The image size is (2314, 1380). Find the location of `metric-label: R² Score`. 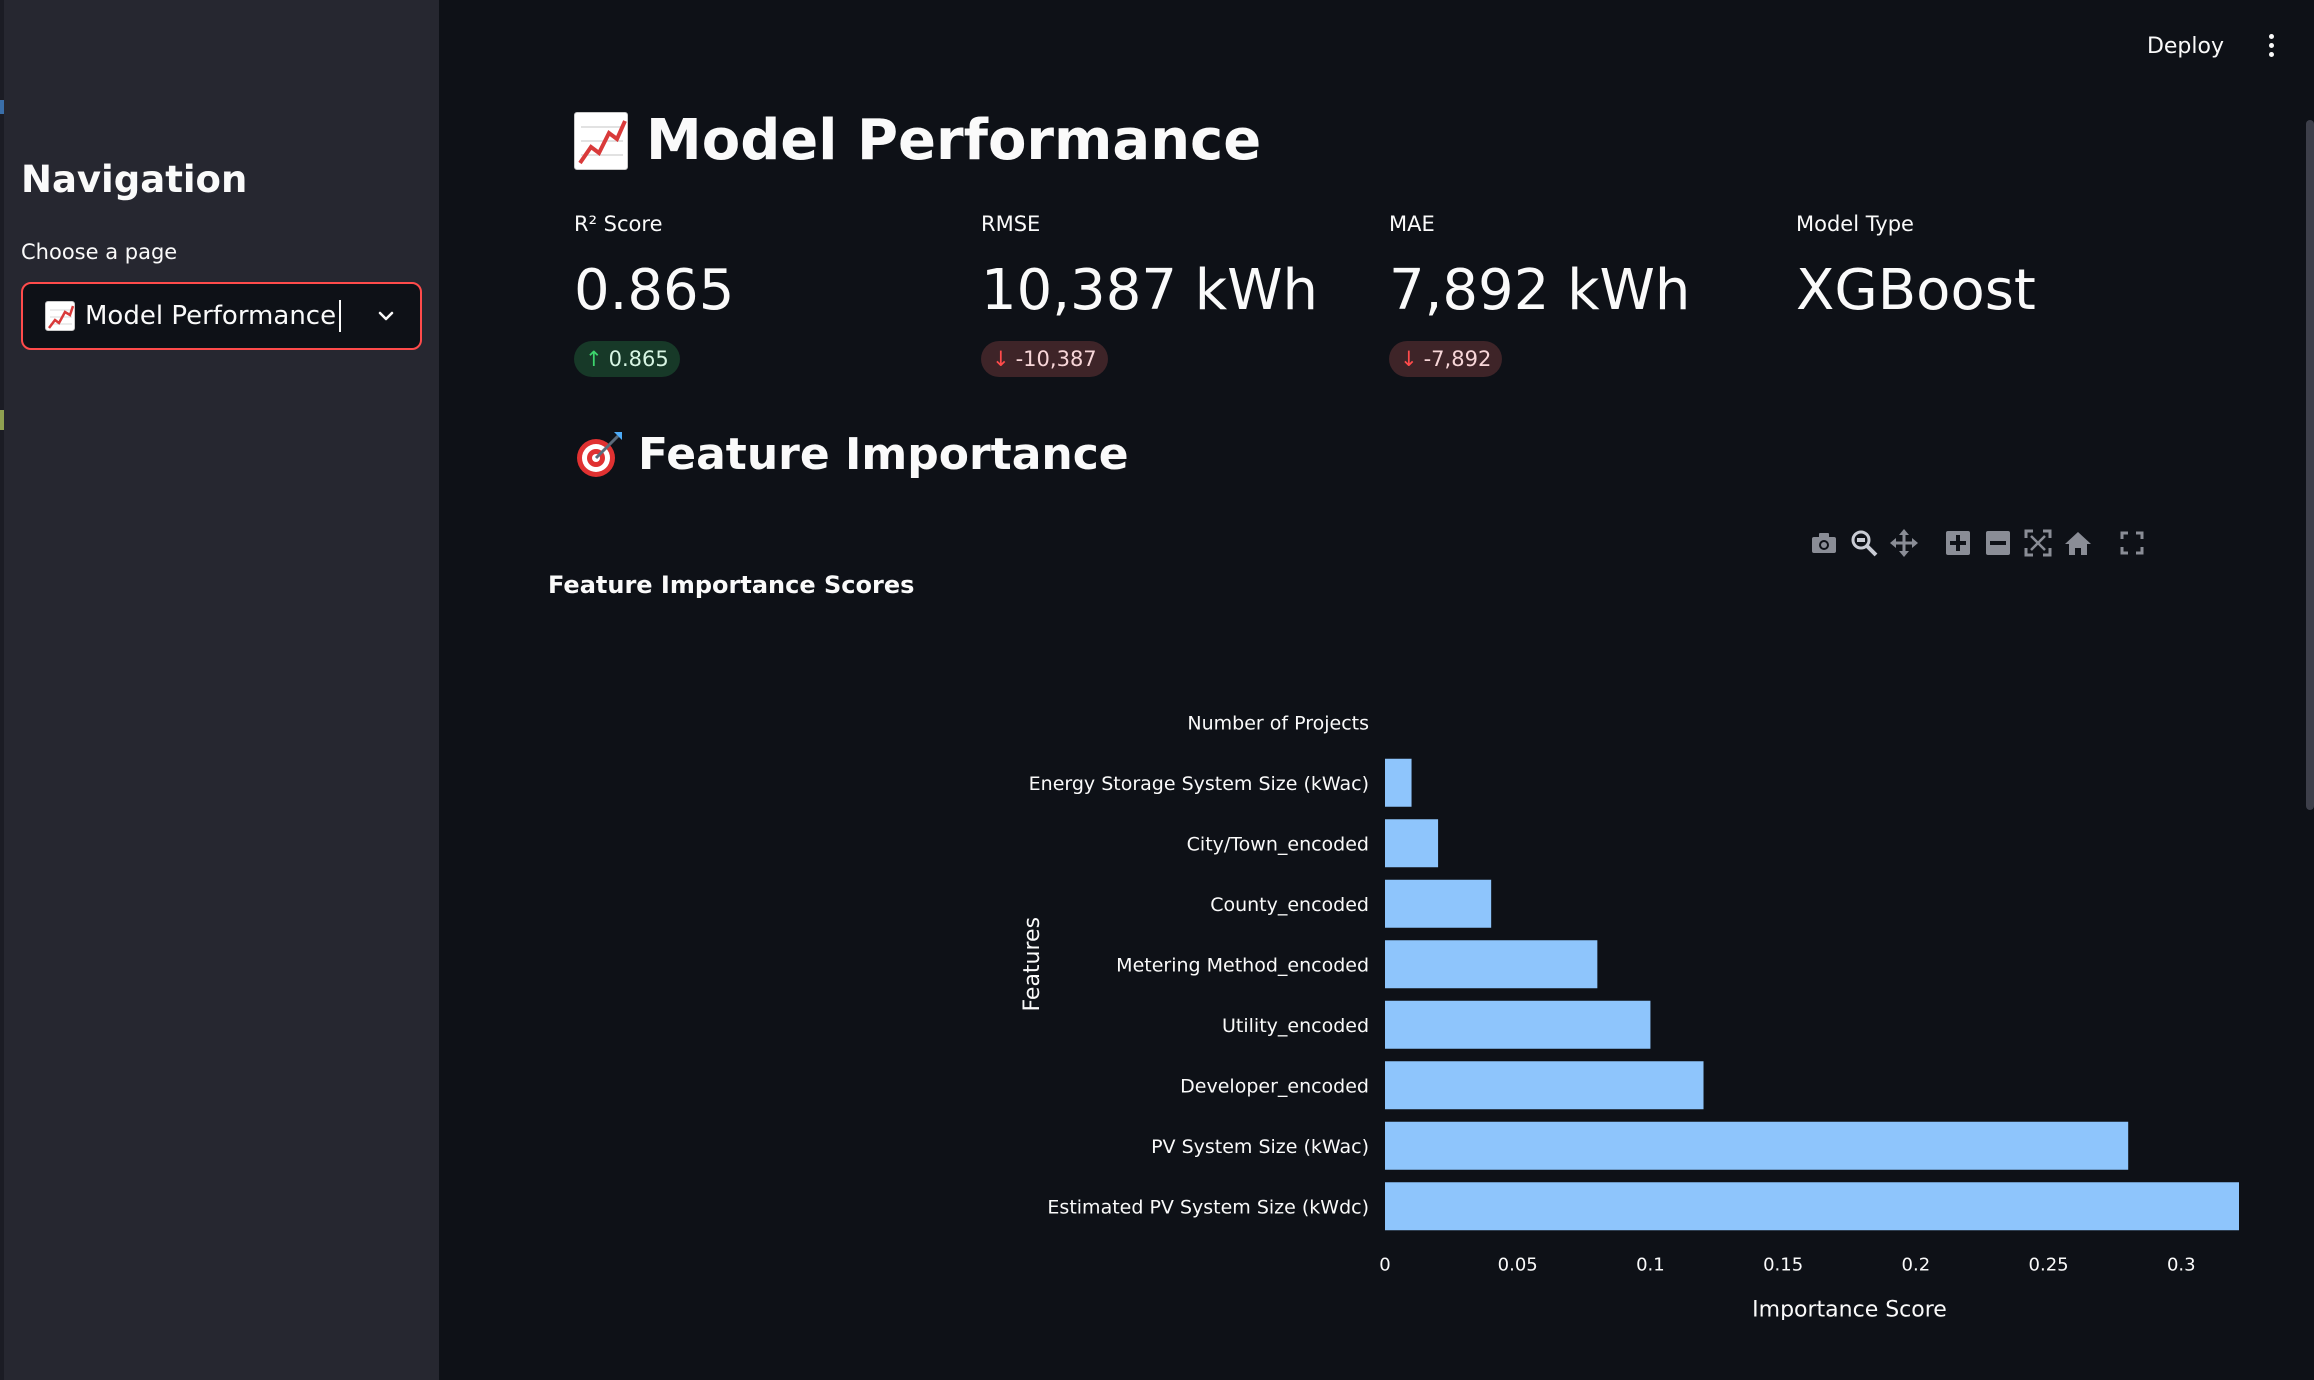

metric-label: R² Score is located at coordinates (618, 224).